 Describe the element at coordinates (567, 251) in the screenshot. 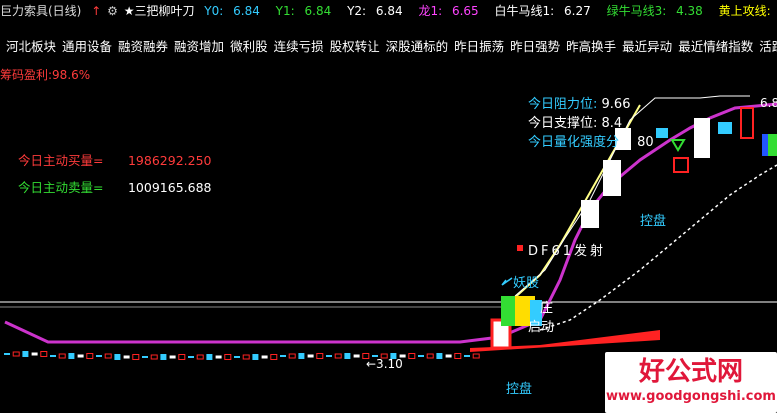

I see `df-launch-label: DF61发射` at that location.